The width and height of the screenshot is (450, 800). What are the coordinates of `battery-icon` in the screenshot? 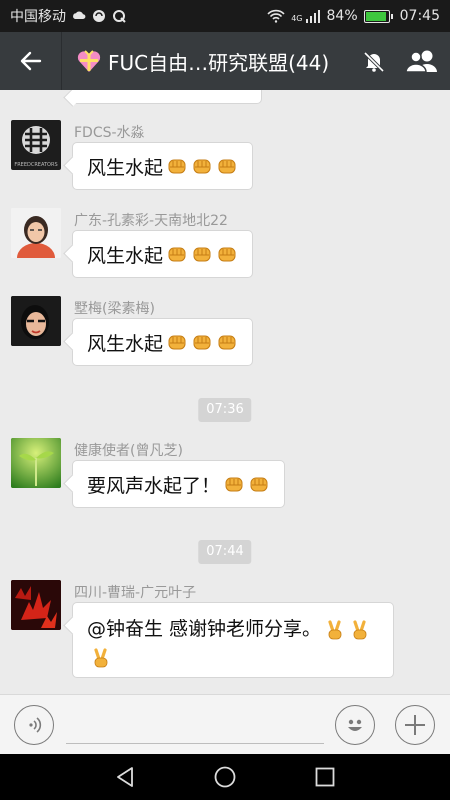 It's located at (378, 16).